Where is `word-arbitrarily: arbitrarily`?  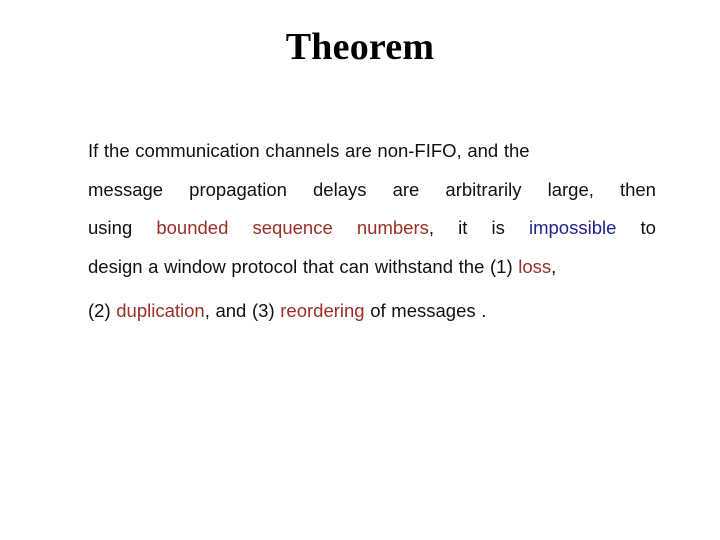 word-arbitrarily: arbitrarily is located at coordinates (483, 189).